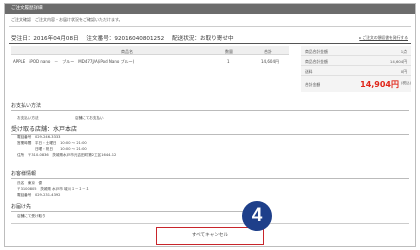 Image resolution: width=420 pixels, height=250 pixels. I want to click on payment-section: お支払い方法, so click(210, 106).